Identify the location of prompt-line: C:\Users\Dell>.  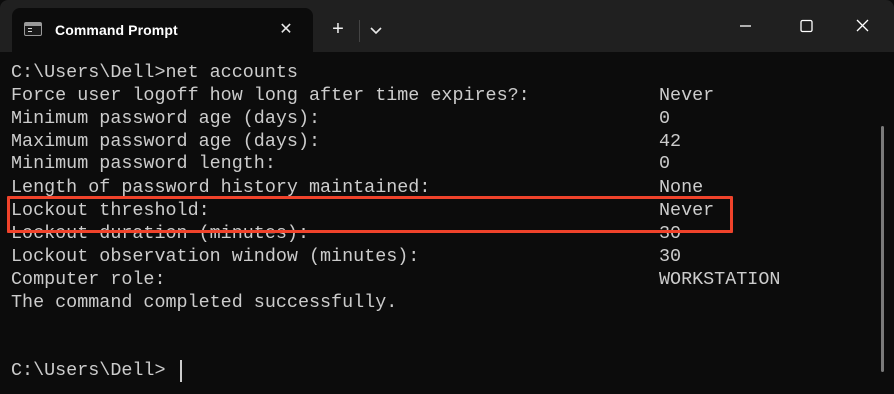
(88, 370).